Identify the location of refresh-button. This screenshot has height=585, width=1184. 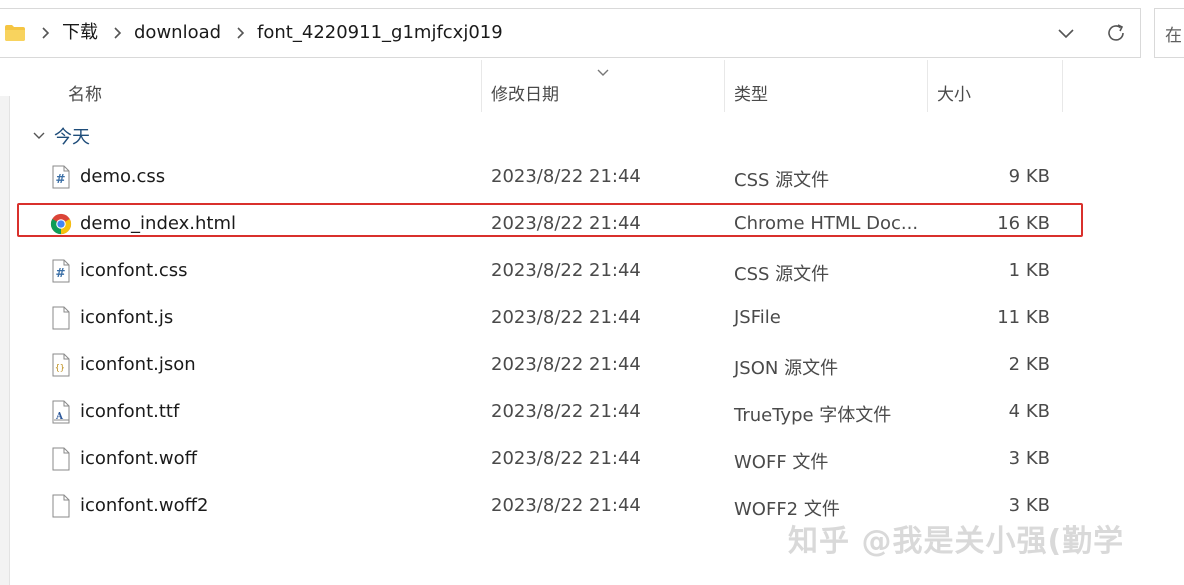
(1116, 33).